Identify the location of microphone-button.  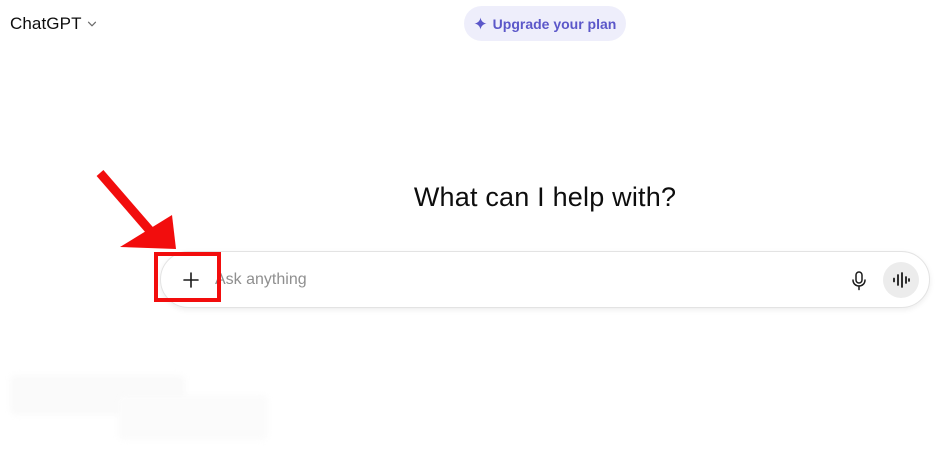
(859, 281).